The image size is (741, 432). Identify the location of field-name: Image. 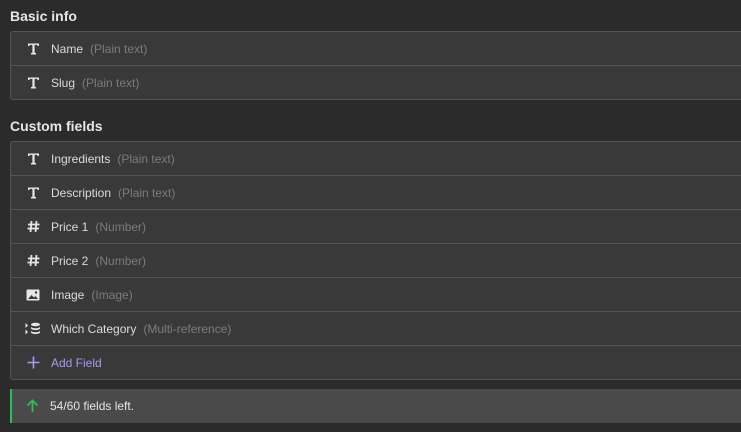
(68, 294).